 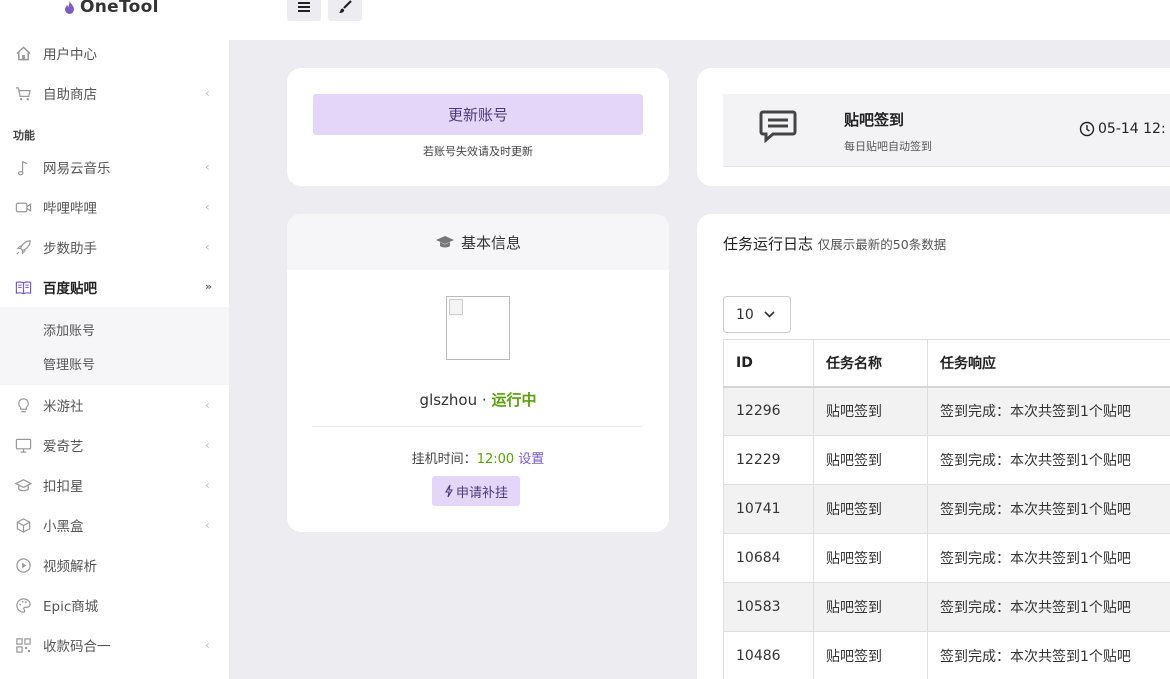 What do you see at coordinates (114, 329) in the screenshot?
I see `submenu-item-add-account: 添加账号` at bounding box center [114, 329].